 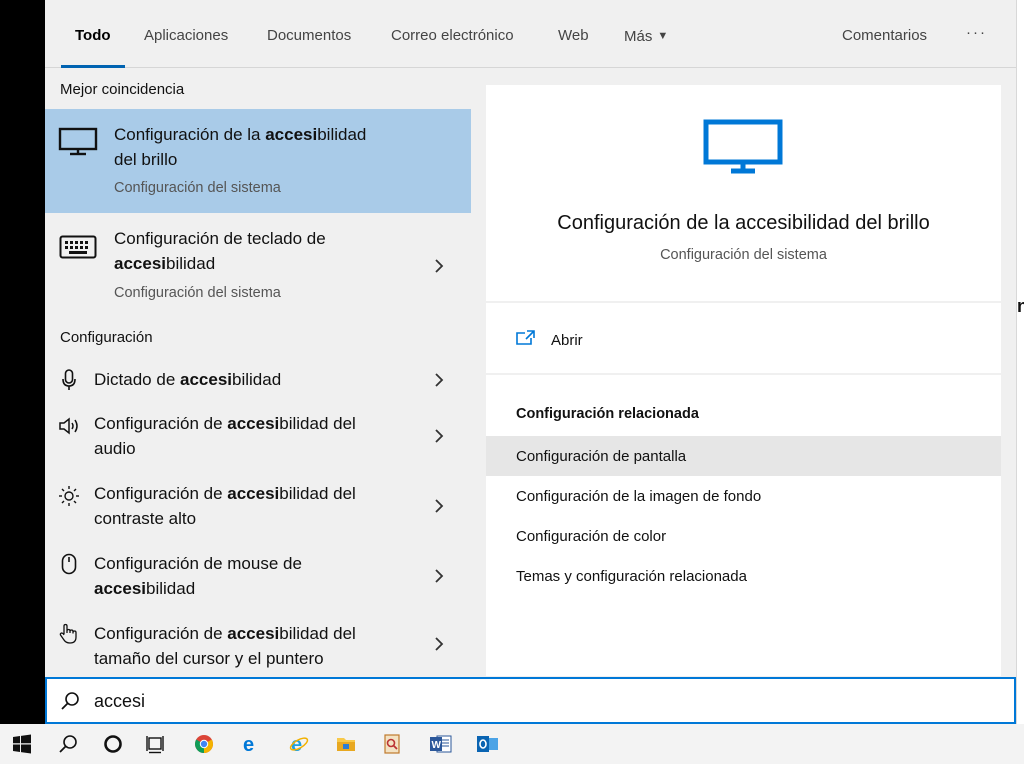 I want to click on brightness-icon, so click(x=69, y=496).